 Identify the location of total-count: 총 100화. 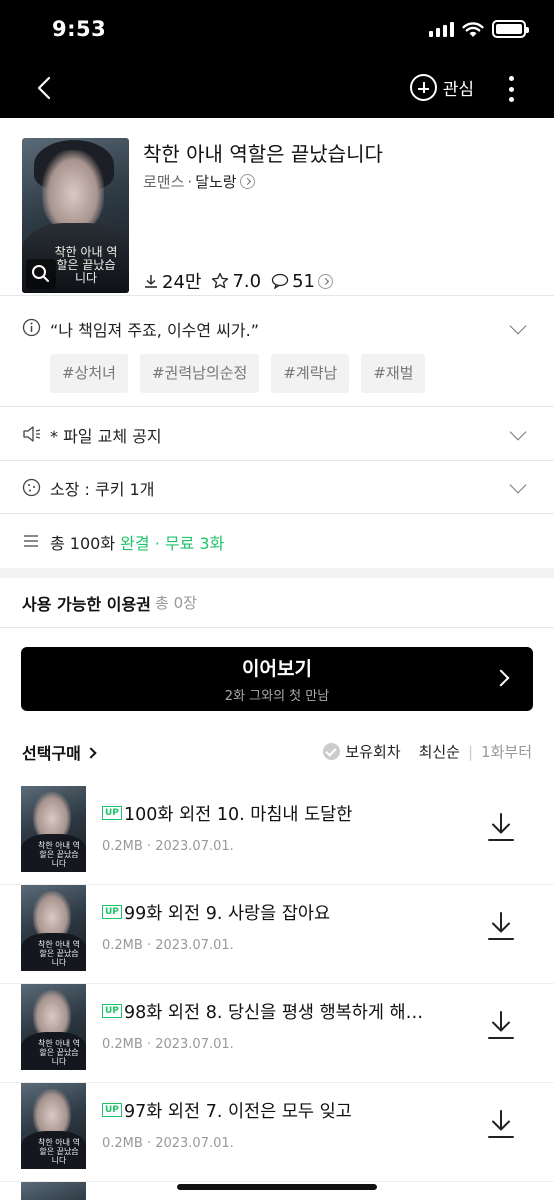
(83, 543).